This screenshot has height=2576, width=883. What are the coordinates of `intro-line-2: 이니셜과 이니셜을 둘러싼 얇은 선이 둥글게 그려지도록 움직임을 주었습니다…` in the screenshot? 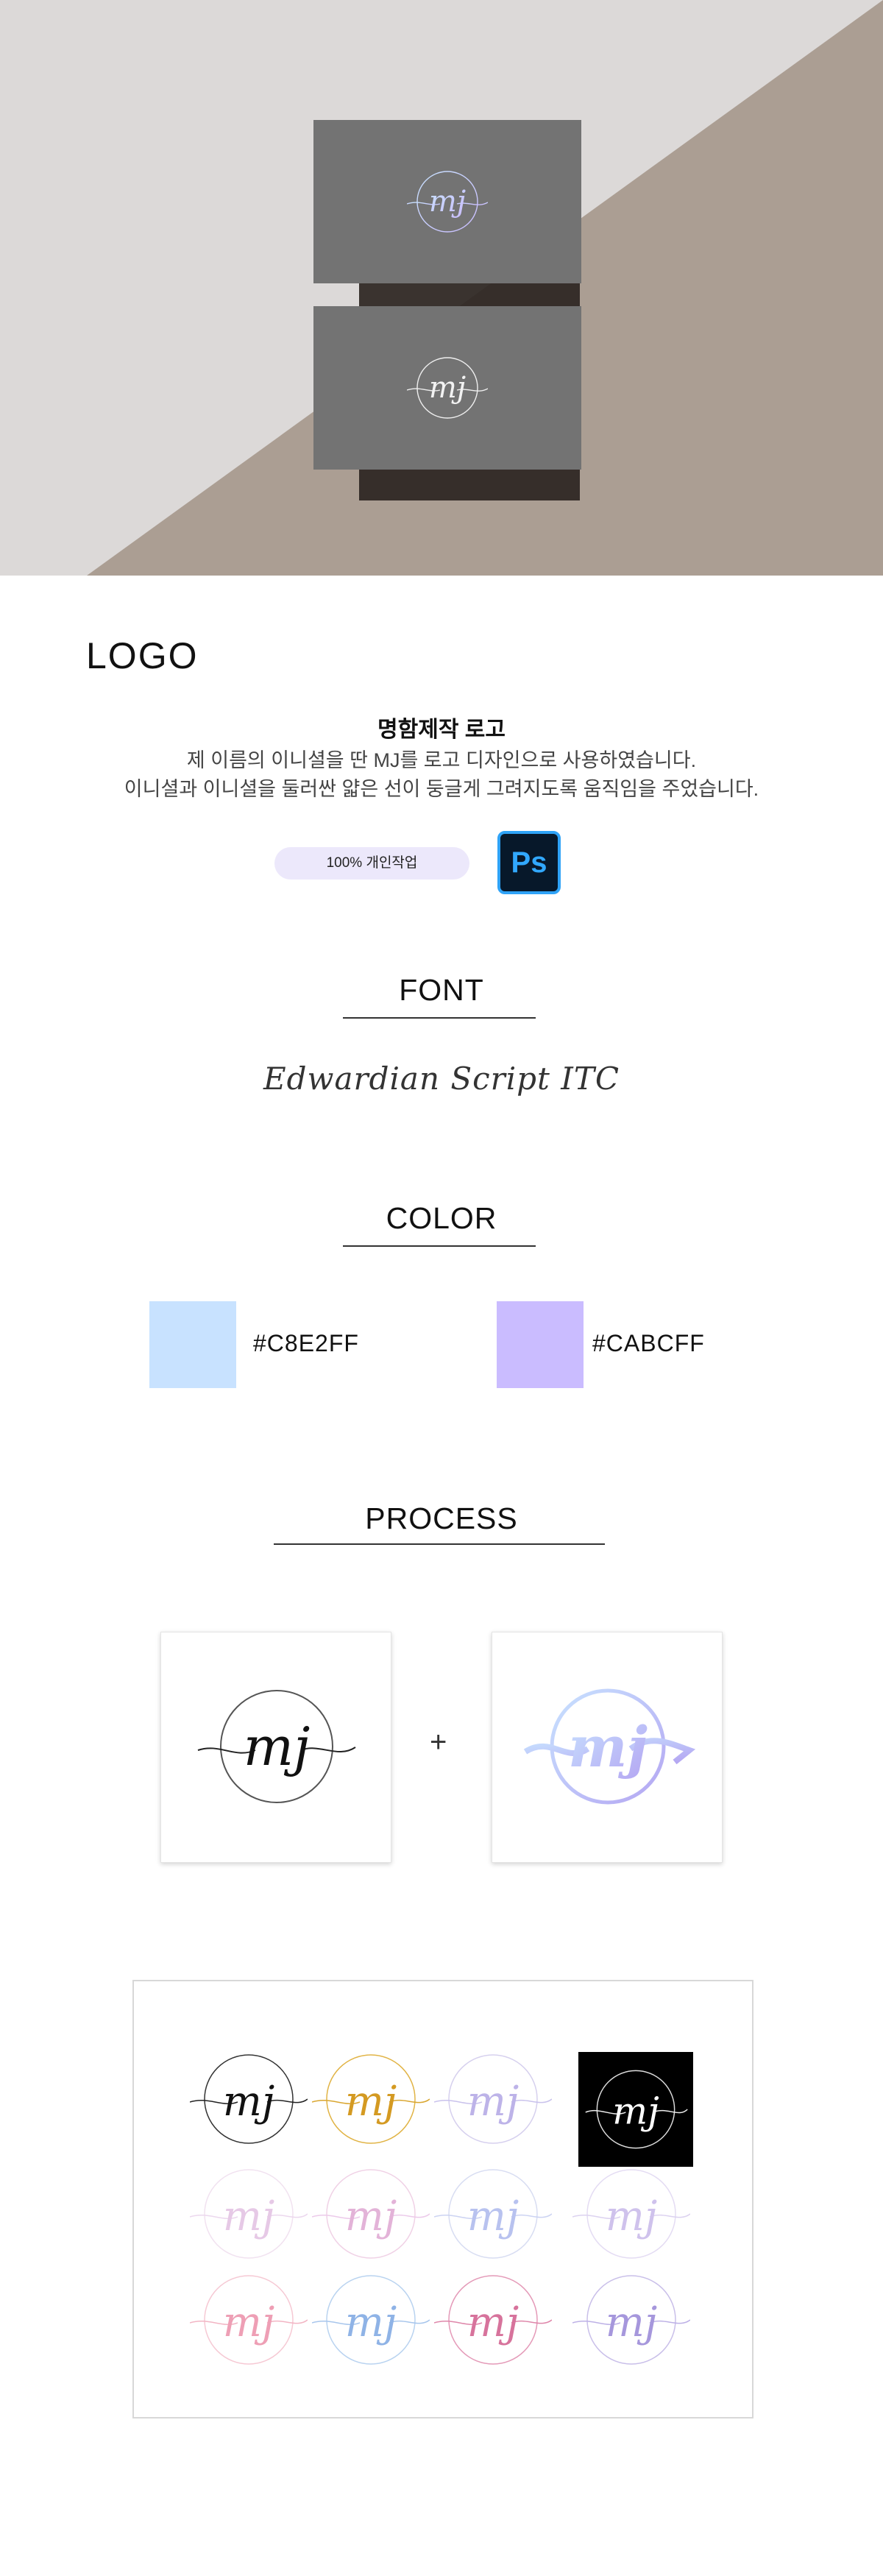 It's located at (441, 789).